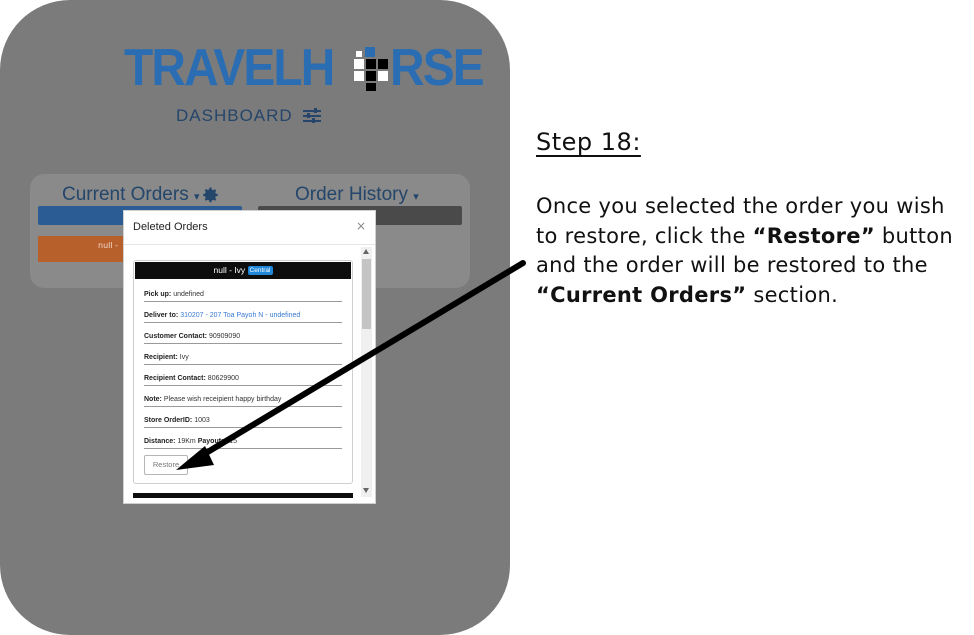 This screenshot has height=635, width=974. Describe the element at coordinates (366, 372) in the screenshot. I see `modal-scrollbar` at that location.